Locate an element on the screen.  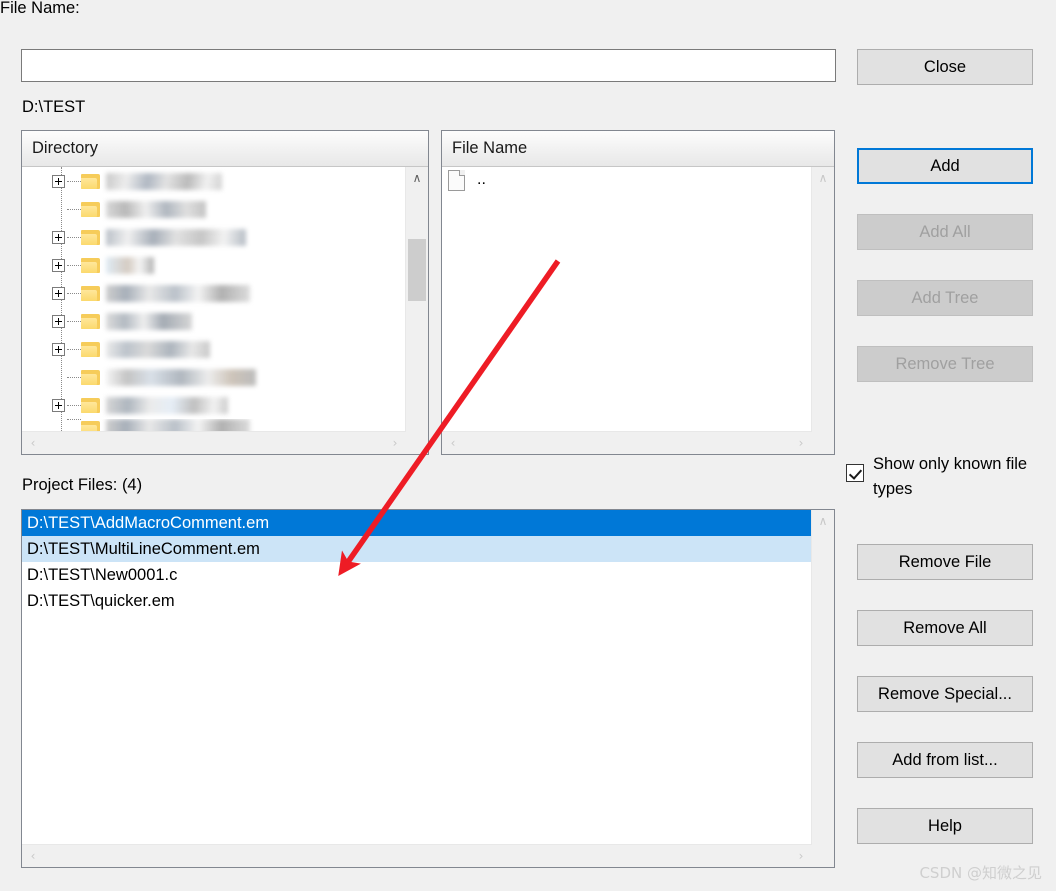
project-file-row: D:\TEST\quicker.em is located at coordinates (416, 601).